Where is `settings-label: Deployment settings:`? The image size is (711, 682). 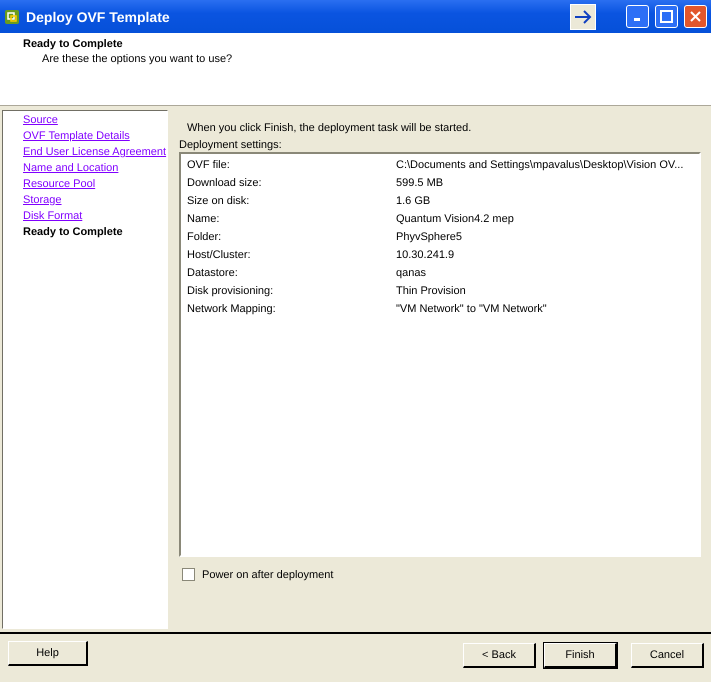
settings-label: Deployment settings: is located at coordinates (231, 145).